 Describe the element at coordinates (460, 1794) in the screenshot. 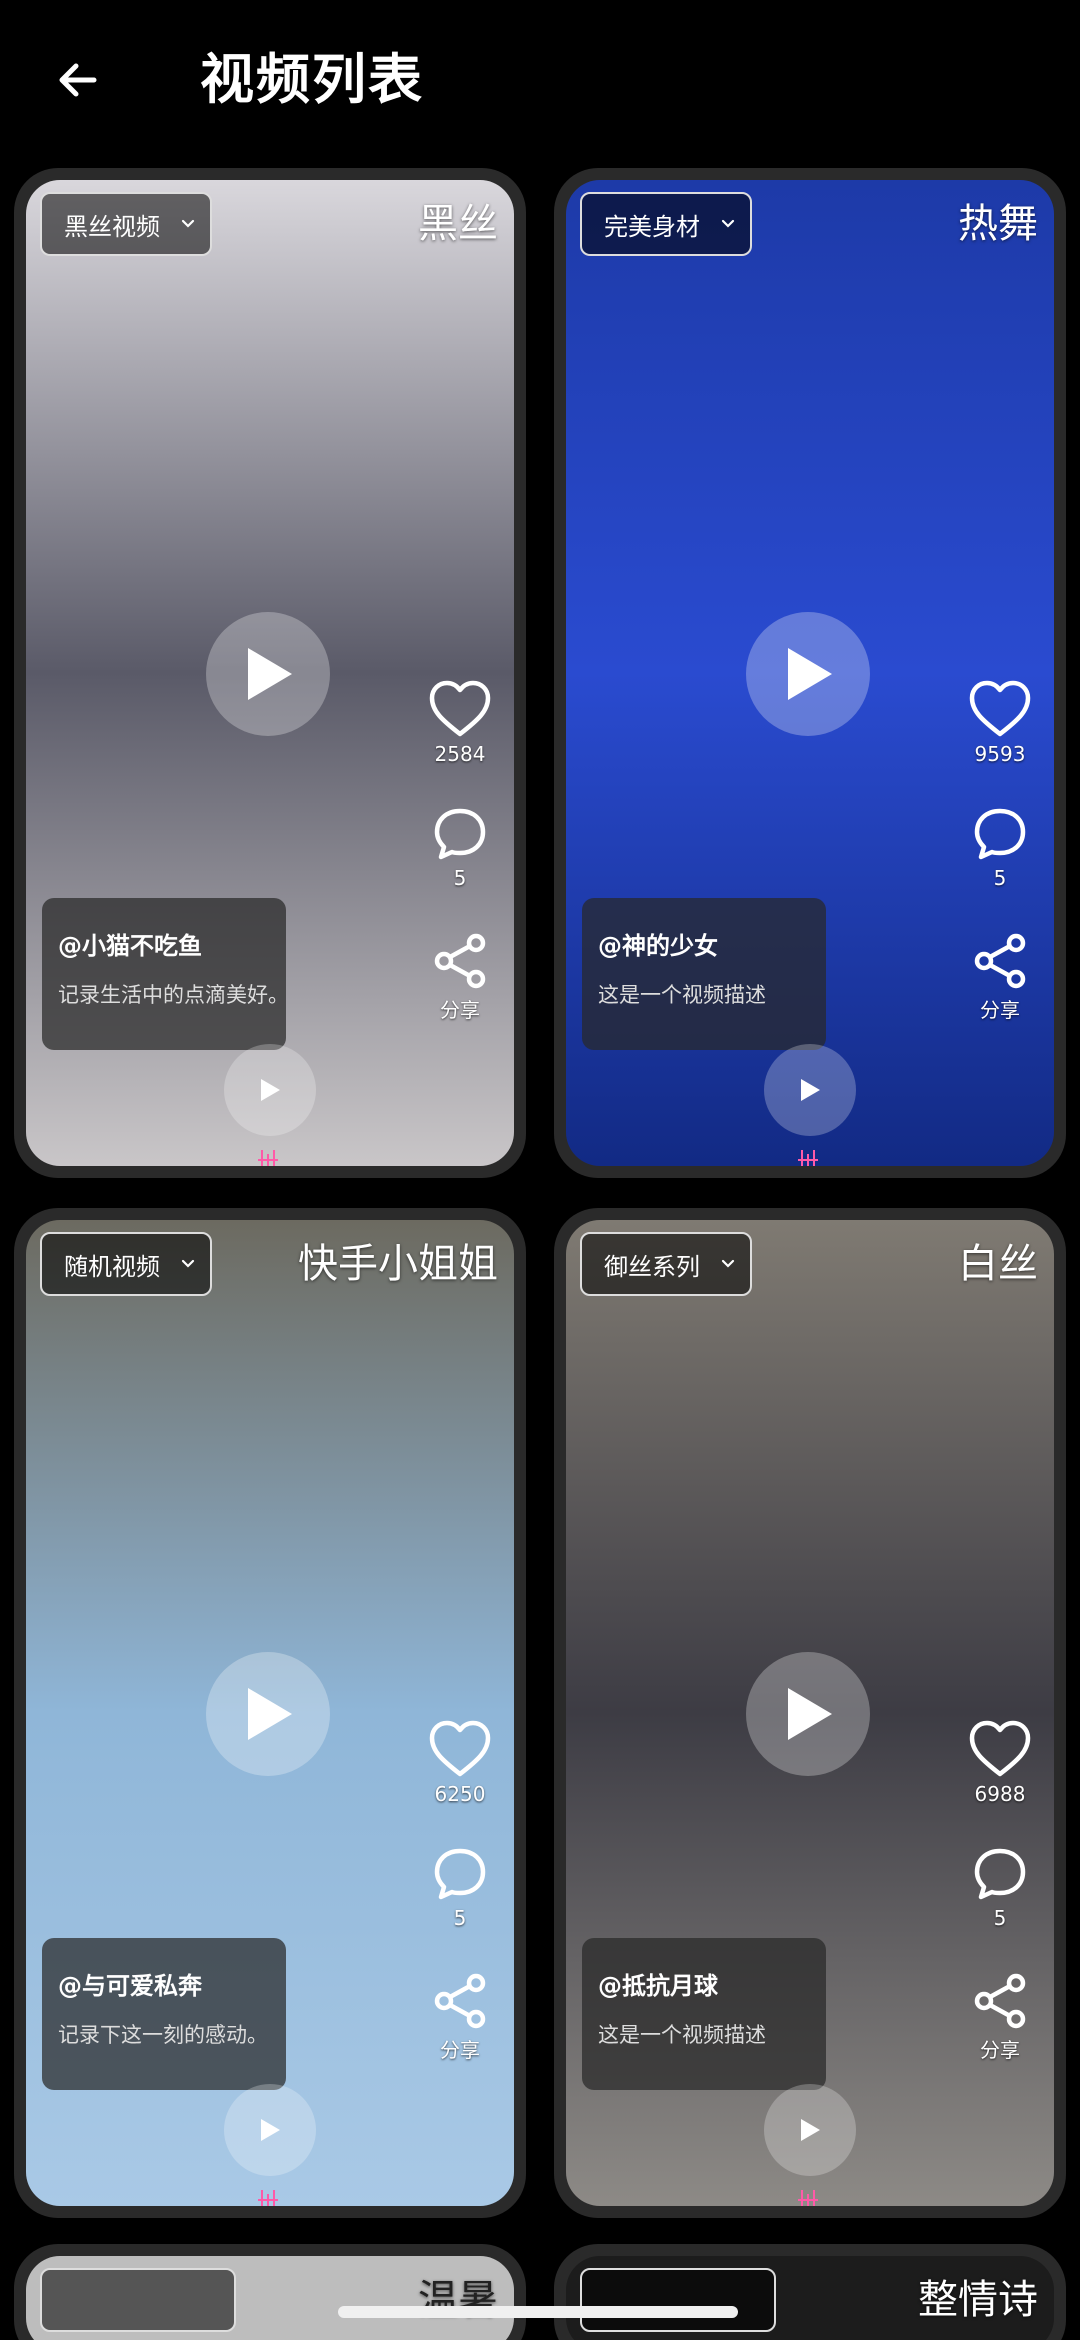

I see `like-count: 6250` at that location.